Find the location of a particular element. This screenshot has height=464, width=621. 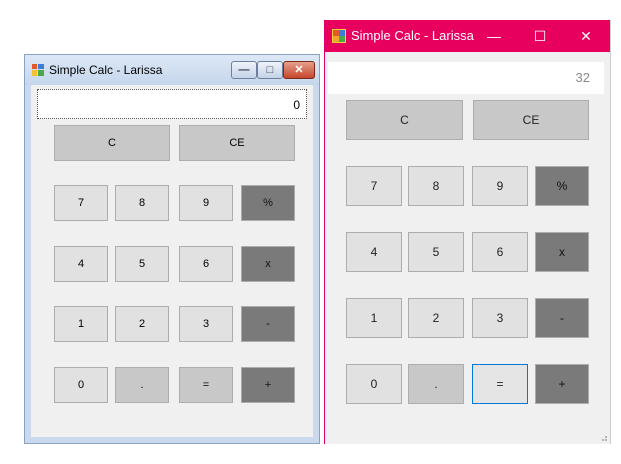

title-bar: Simple Calc - Larissa — ☐ ✕ is located at coordinates (467, 36).